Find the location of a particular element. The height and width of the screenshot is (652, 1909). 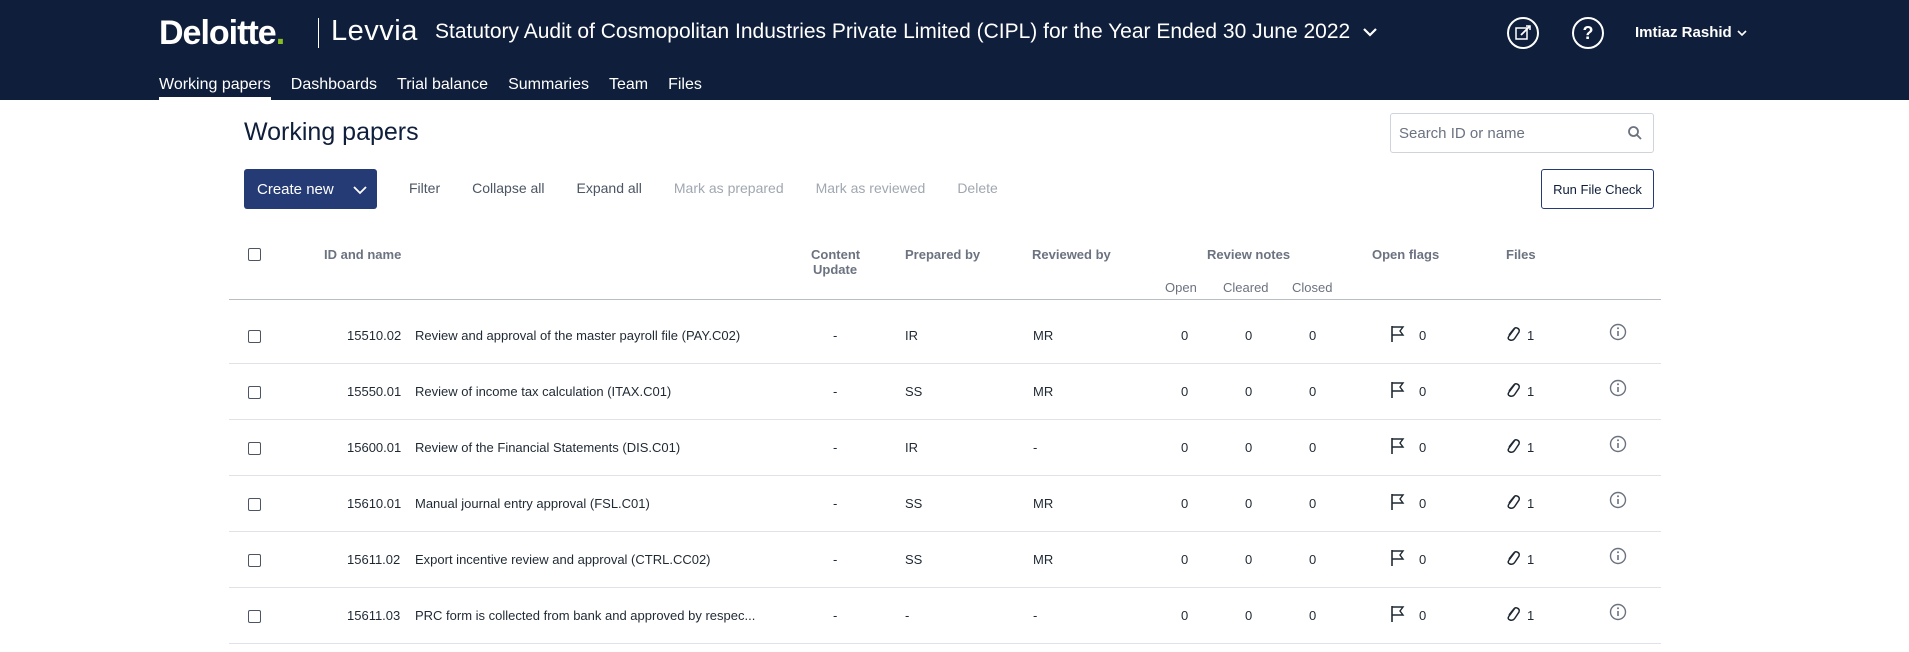

logo-text: Deloitte is located at coordinates (218, 33).